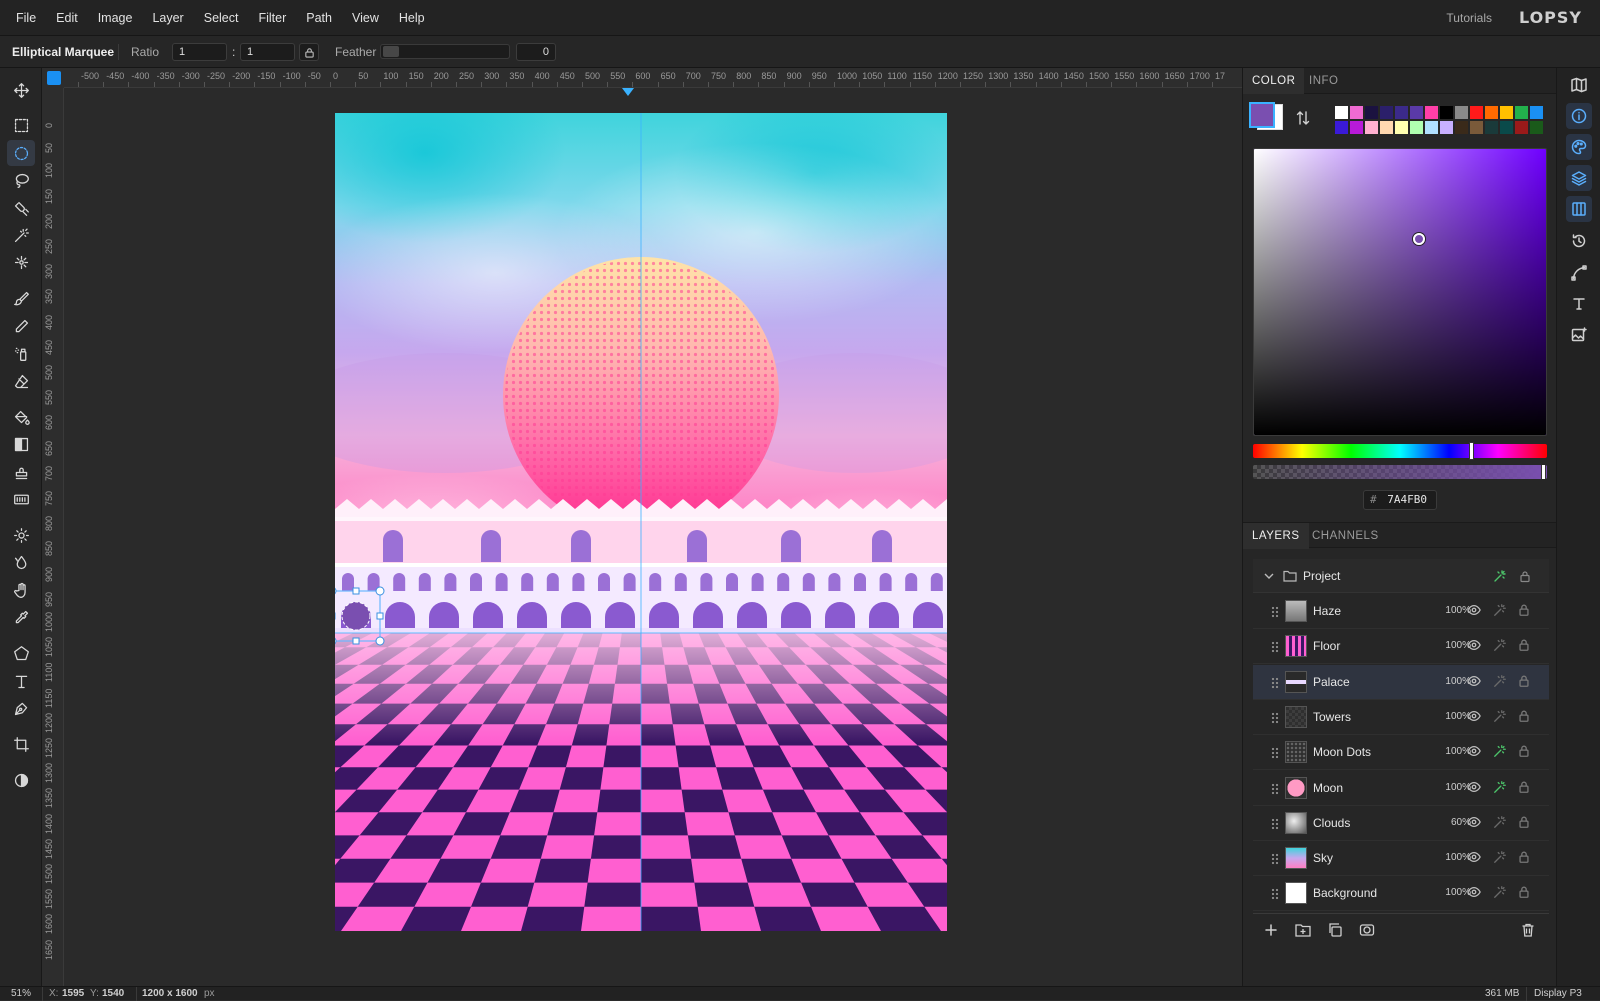 The height and width of the screenshot is (1001, 1600). I want to click on chevron-down-icon, so click(1269, 576).